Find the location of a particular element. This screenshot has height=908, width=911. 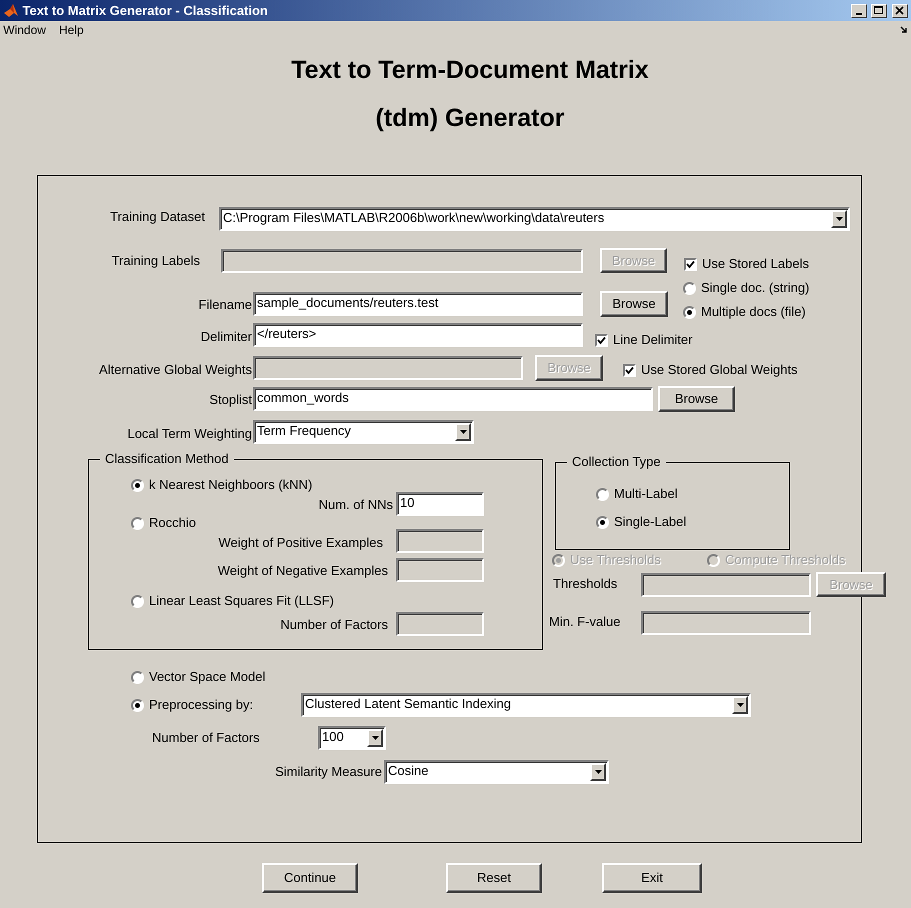

heading: Text to Term-Document Matrix is located at coordinates (470, 70).